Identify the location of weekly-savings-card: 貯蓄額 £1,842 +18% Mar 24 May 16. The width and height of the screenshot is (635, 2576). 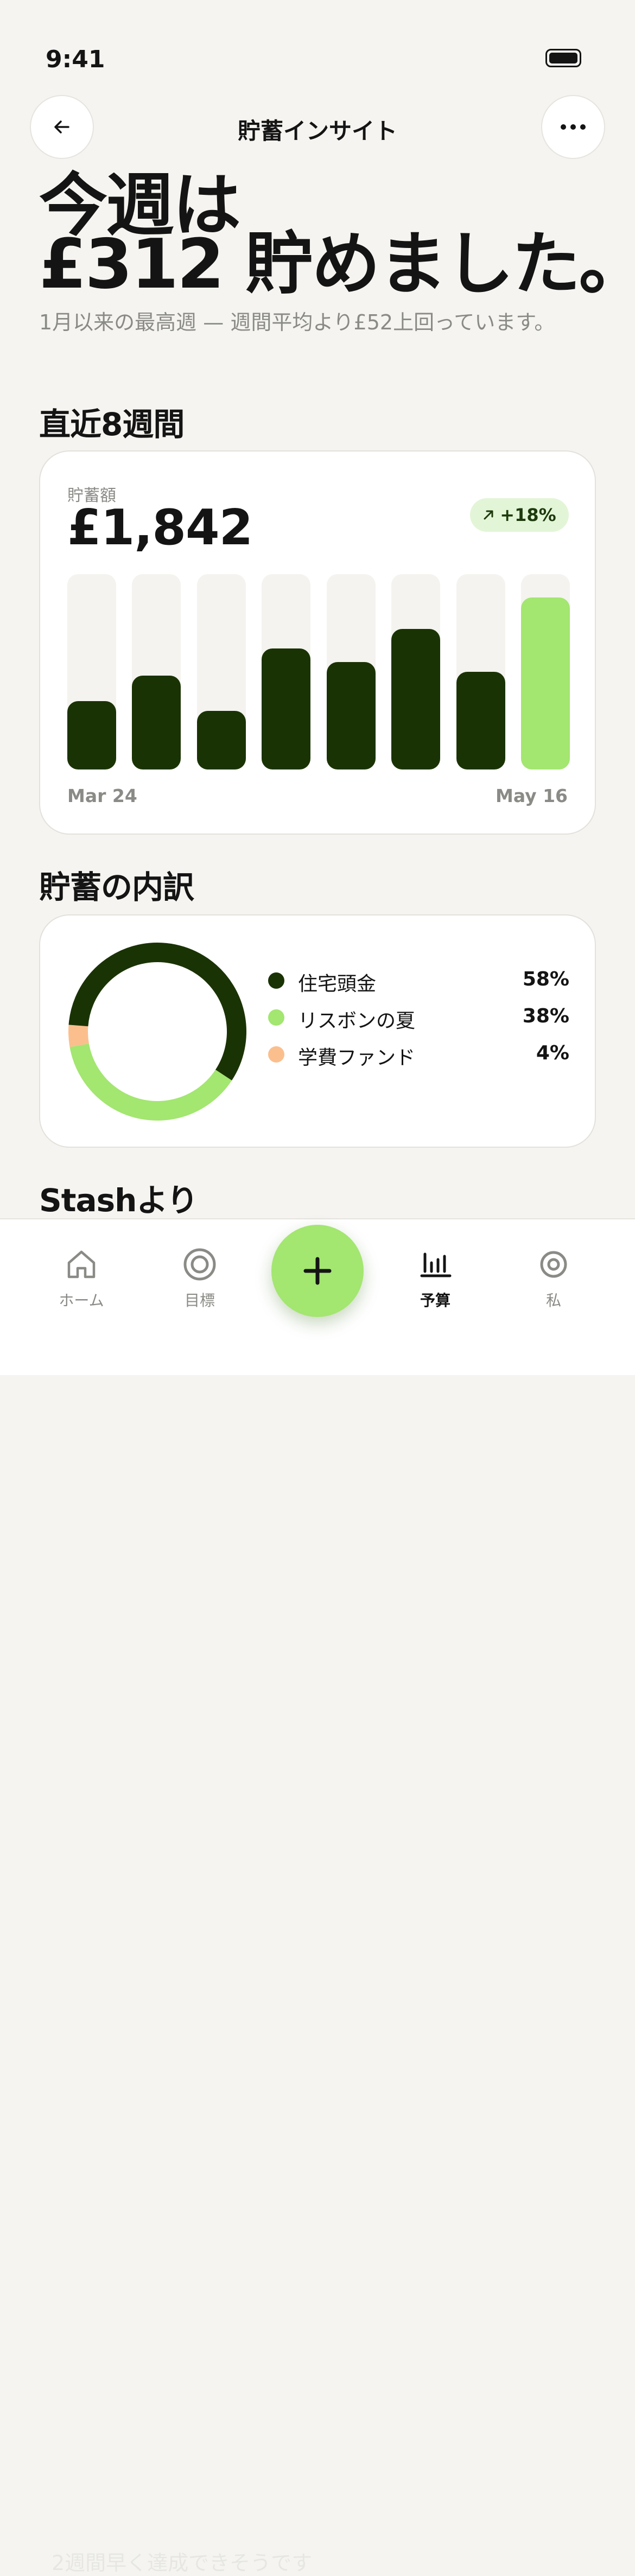
(317, 643).